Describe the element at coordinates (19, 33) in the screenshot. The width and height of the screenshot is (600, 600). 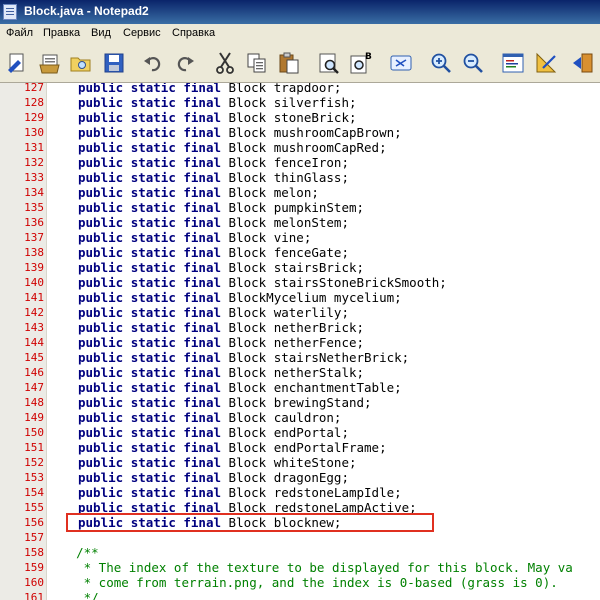
I see `menu-file: Файл` at that location.